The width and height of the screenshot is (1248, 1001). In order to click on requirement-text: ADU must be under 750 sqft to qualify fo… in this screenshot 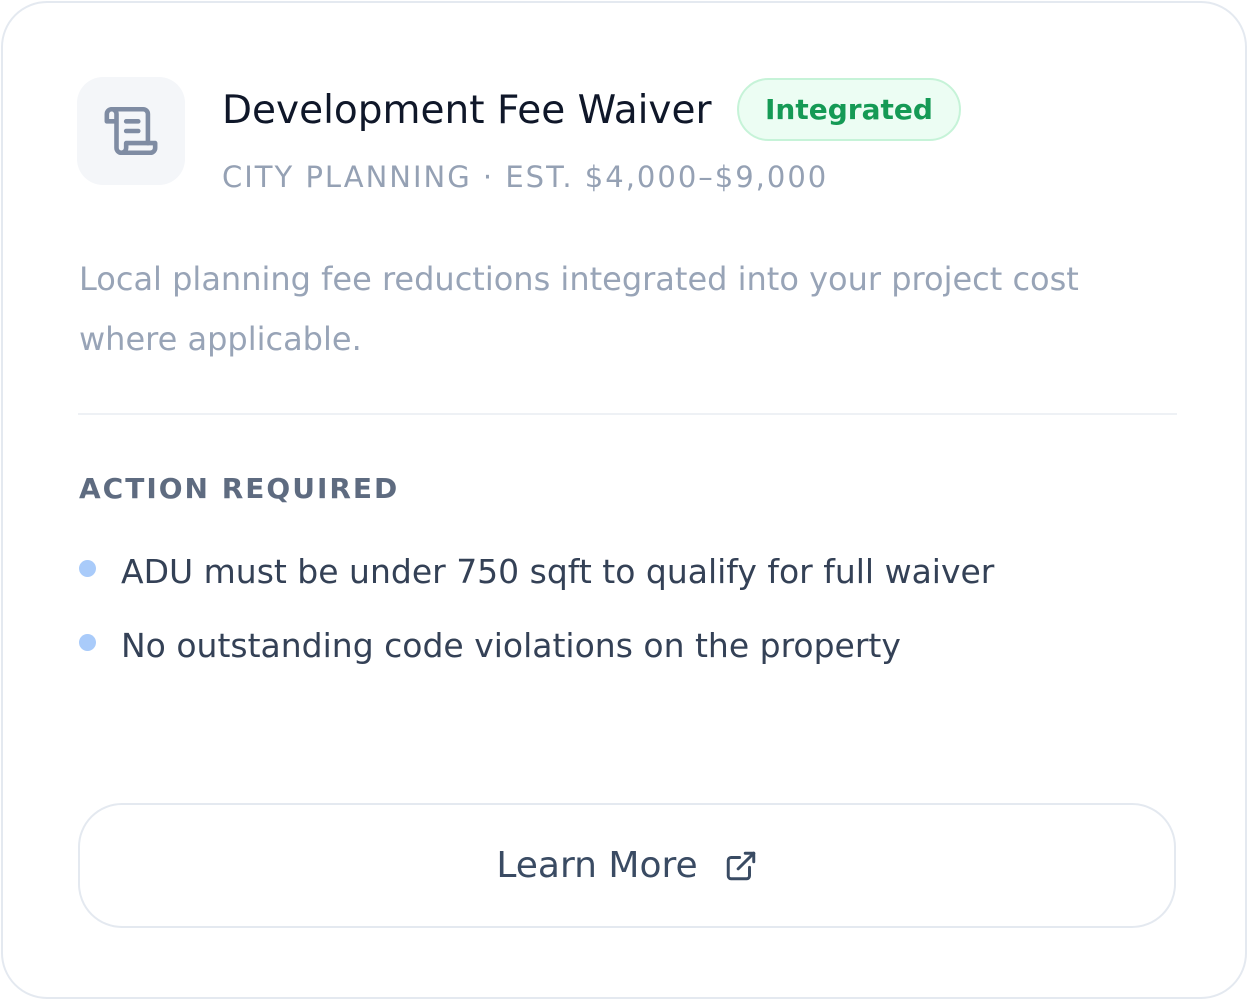, I will do `click(558, 571)`.